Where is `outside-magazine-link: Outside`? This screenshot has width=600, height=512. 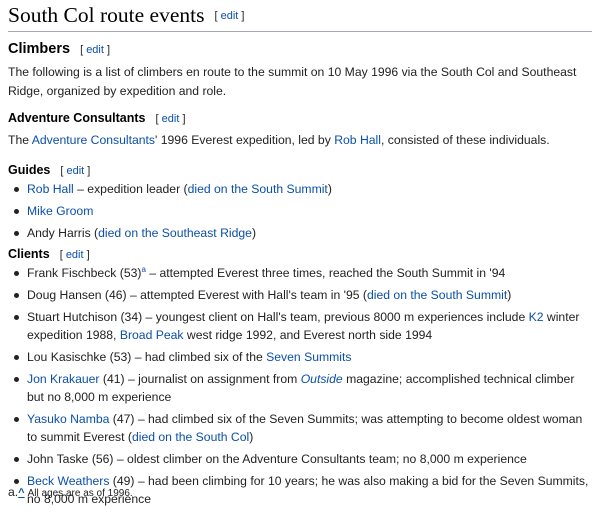 outside-magazine-link: Outside is located at coordinates (322, 379).